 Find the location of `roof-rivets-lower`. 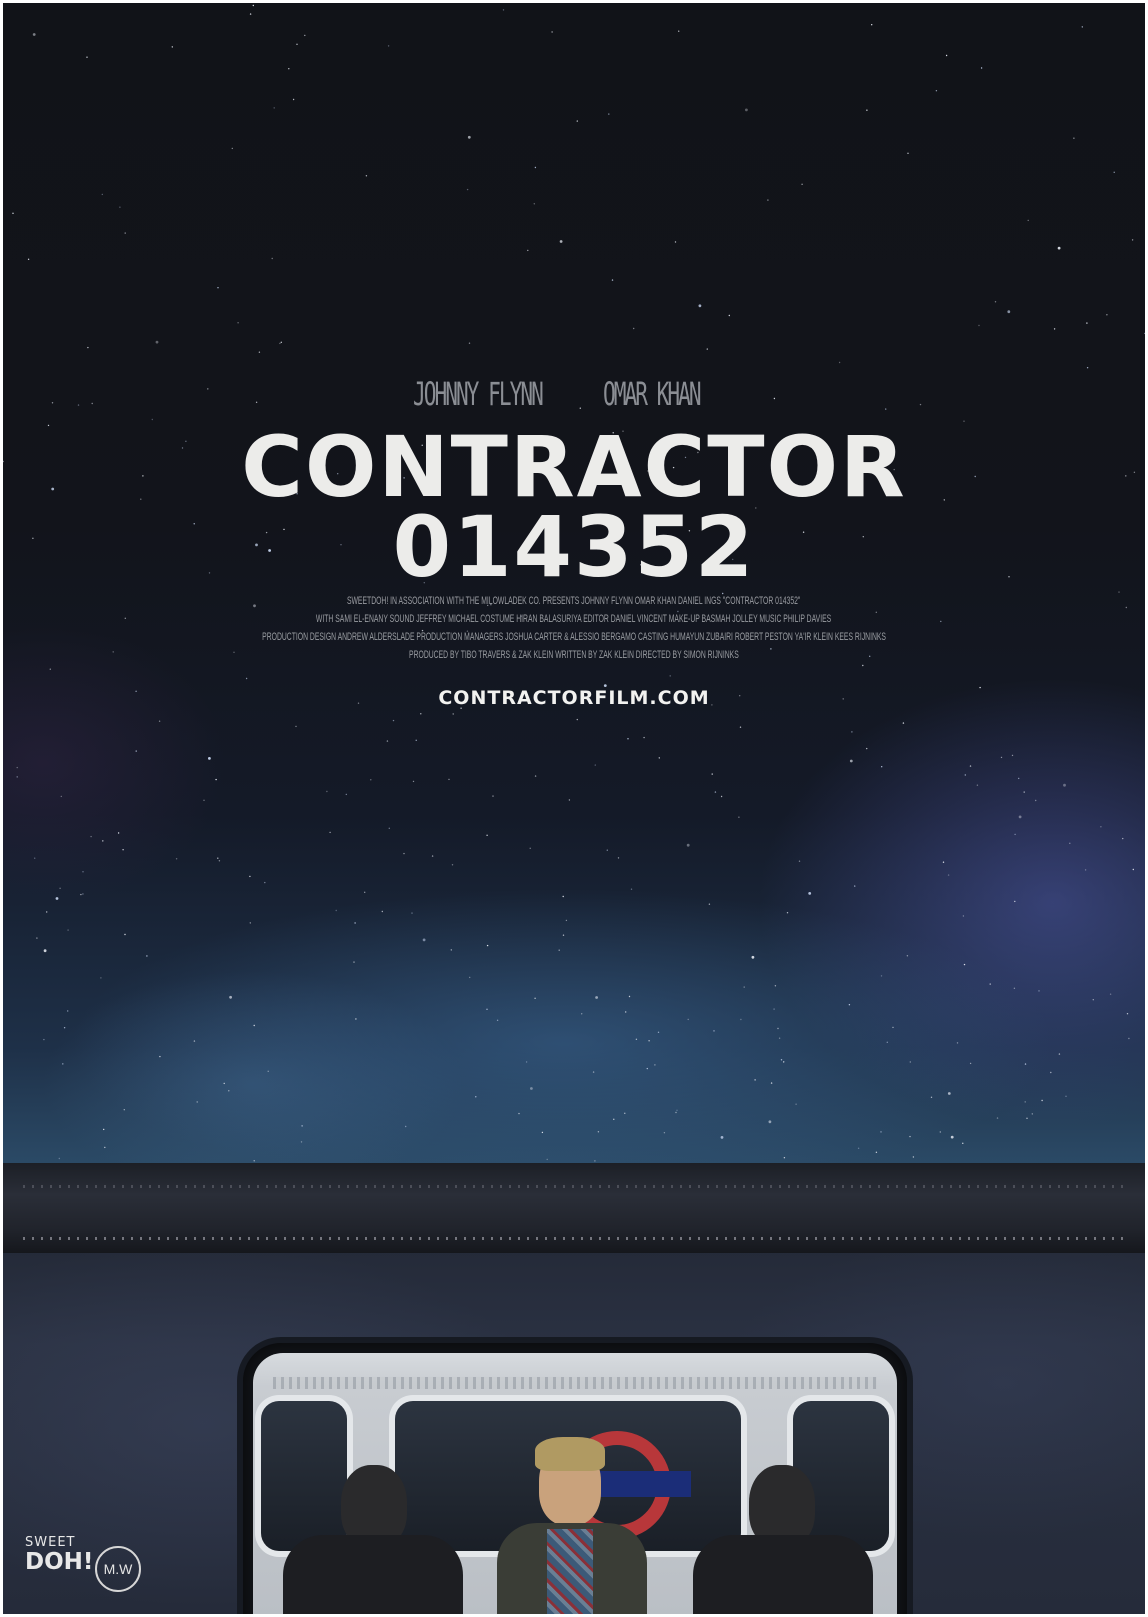

roof-rivets-lower is located at coordinates (573, 1238).